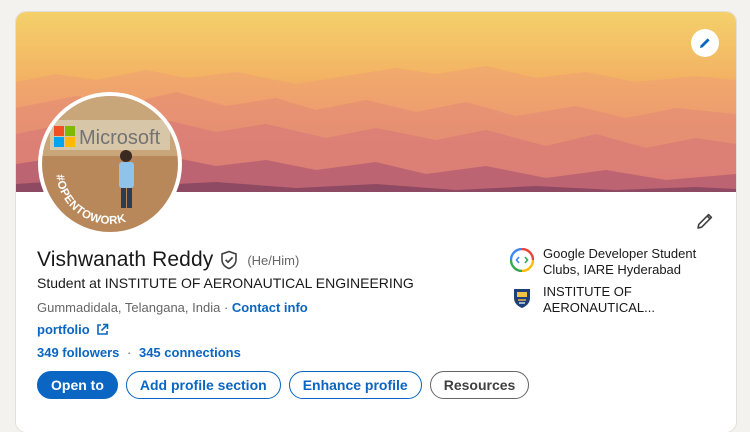  What do you see at coordinates (125, 259) in the screenshot?
I see `profile-name: Vishwanath Reddy` at bounding box center [125, 259].